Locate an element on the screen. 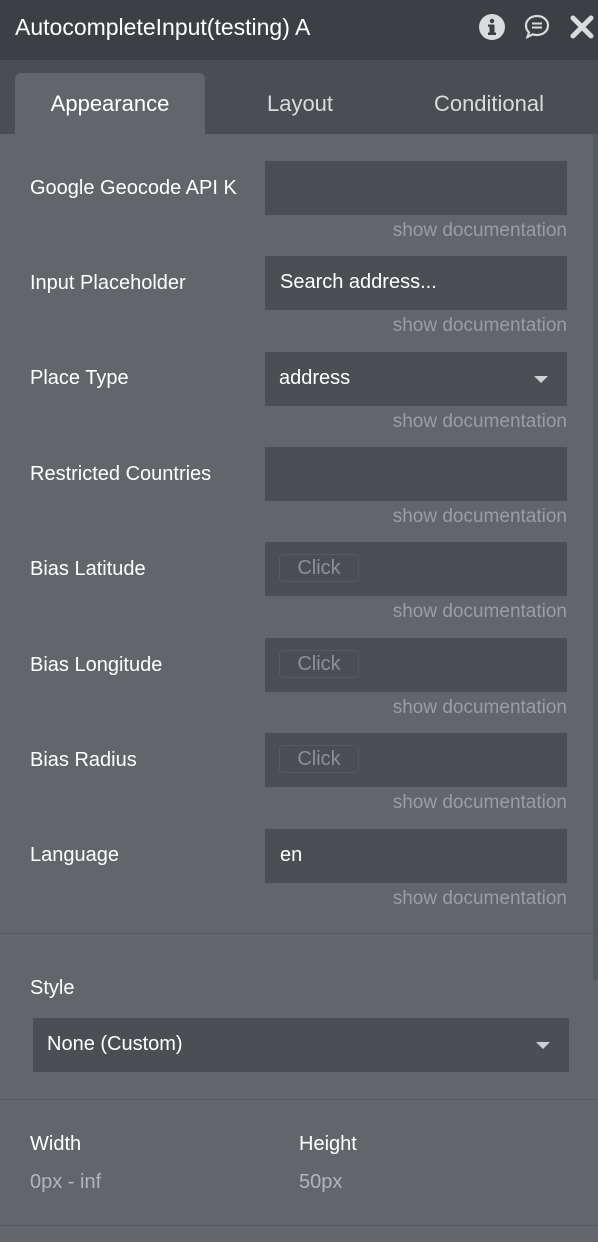 This screenshot has width=598, height=1242. style-label: Style is located at coordinates (52, 988).